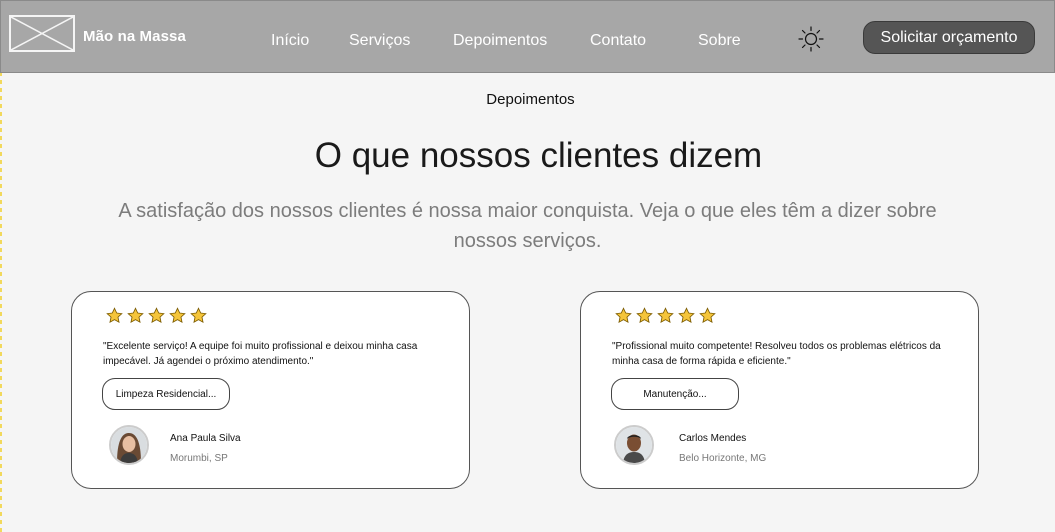 The image size is (1055, 532). I want to click on request-quote-button: Solicitar orçamento, so click(949, 37).